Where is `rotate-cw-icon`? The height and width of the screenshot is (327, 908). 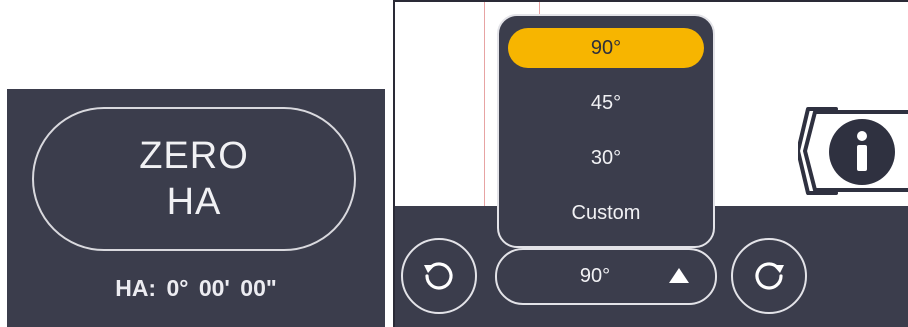 rotate-cw-icon is located at coordinates (769, 276).